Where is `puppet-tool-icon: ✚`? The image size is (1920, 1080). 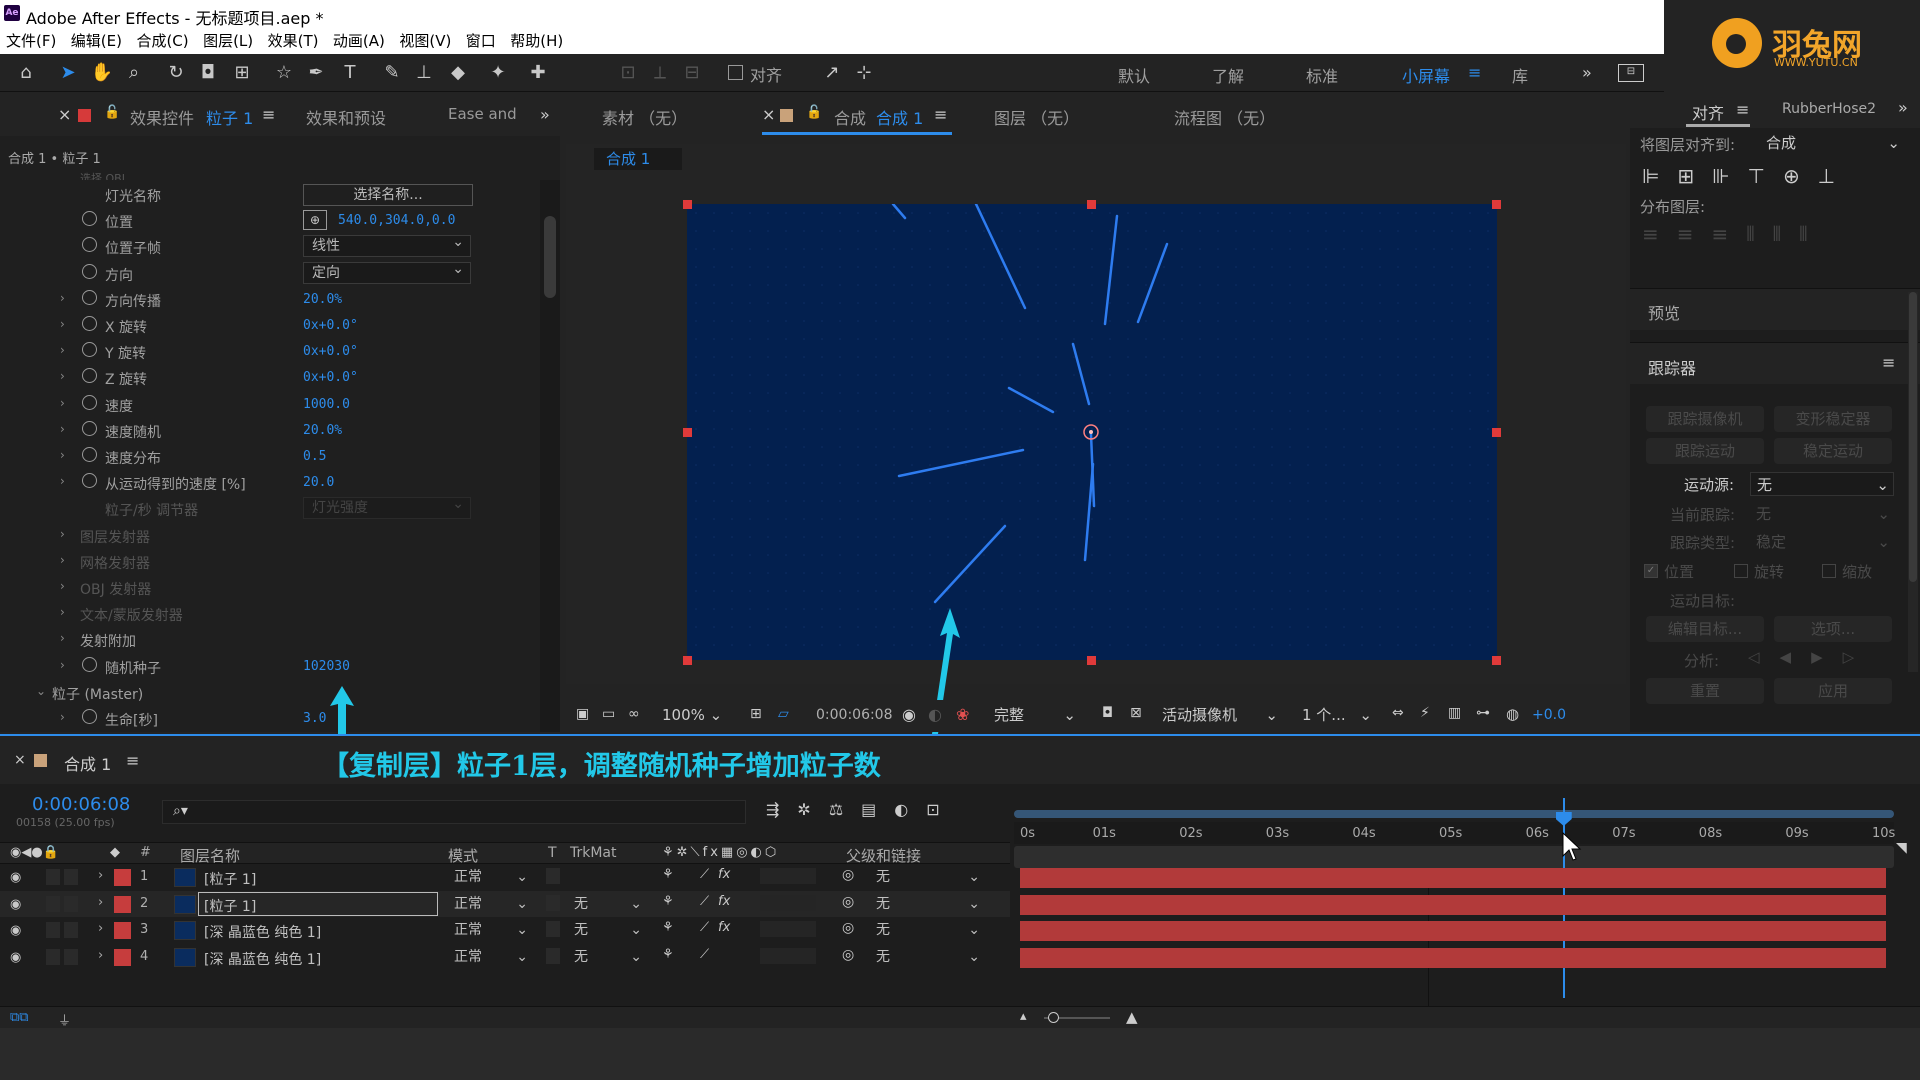
puppet-tool-icon: ✚ is located at coordinates (538, 73).